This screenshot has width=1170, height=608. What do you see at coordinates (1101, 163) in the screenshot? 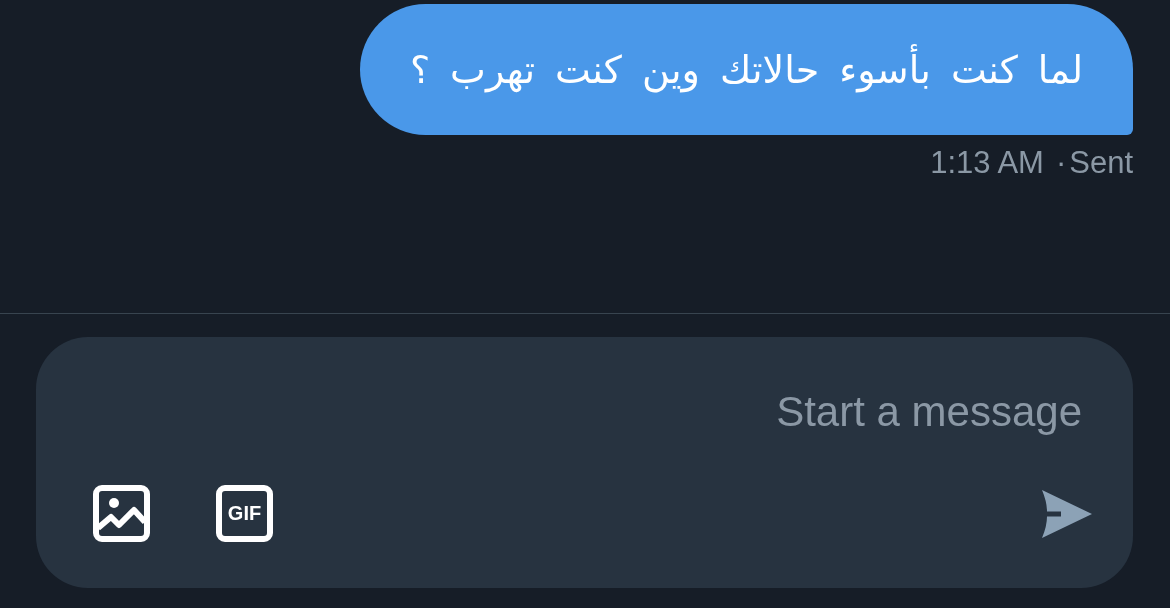
I see `message-status: Sent` at bounding box center [1101, 163].